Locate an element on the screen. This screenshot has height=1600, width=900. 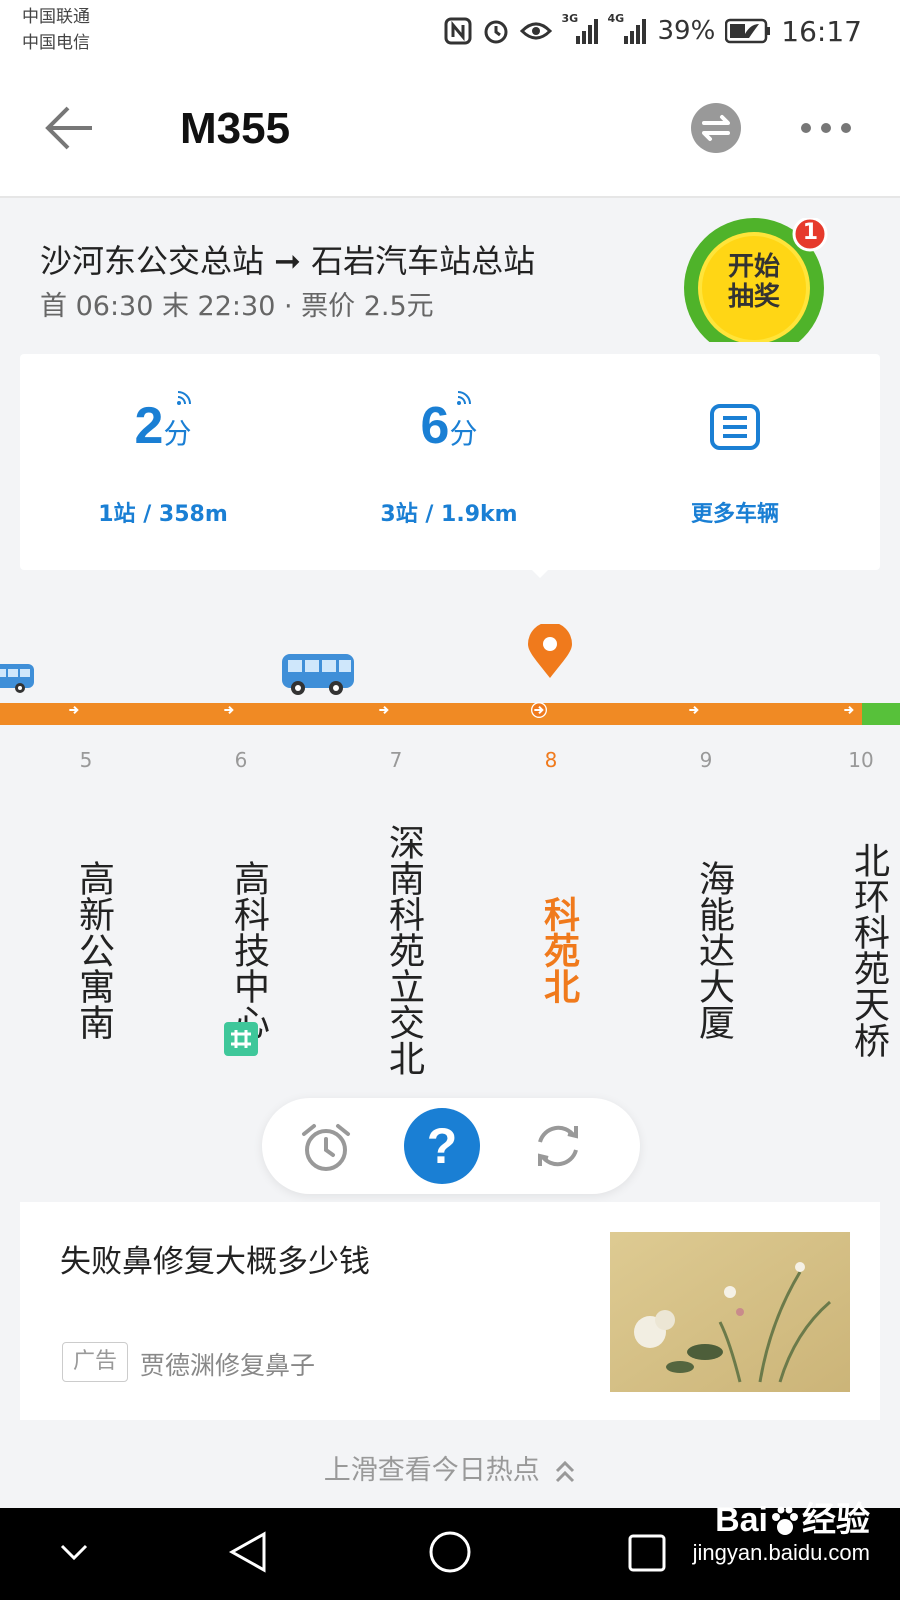
double-chevron-up-icon is located at coordinates (565, 1471).